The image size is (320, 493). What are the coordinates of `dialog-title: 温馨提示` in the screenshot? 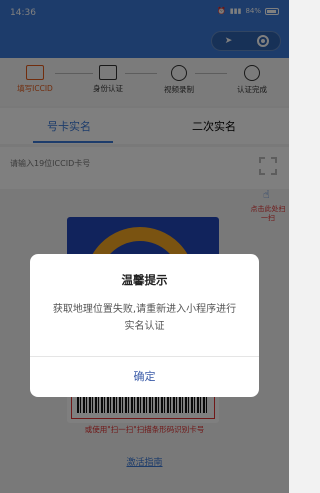 It's located at (144, 280).